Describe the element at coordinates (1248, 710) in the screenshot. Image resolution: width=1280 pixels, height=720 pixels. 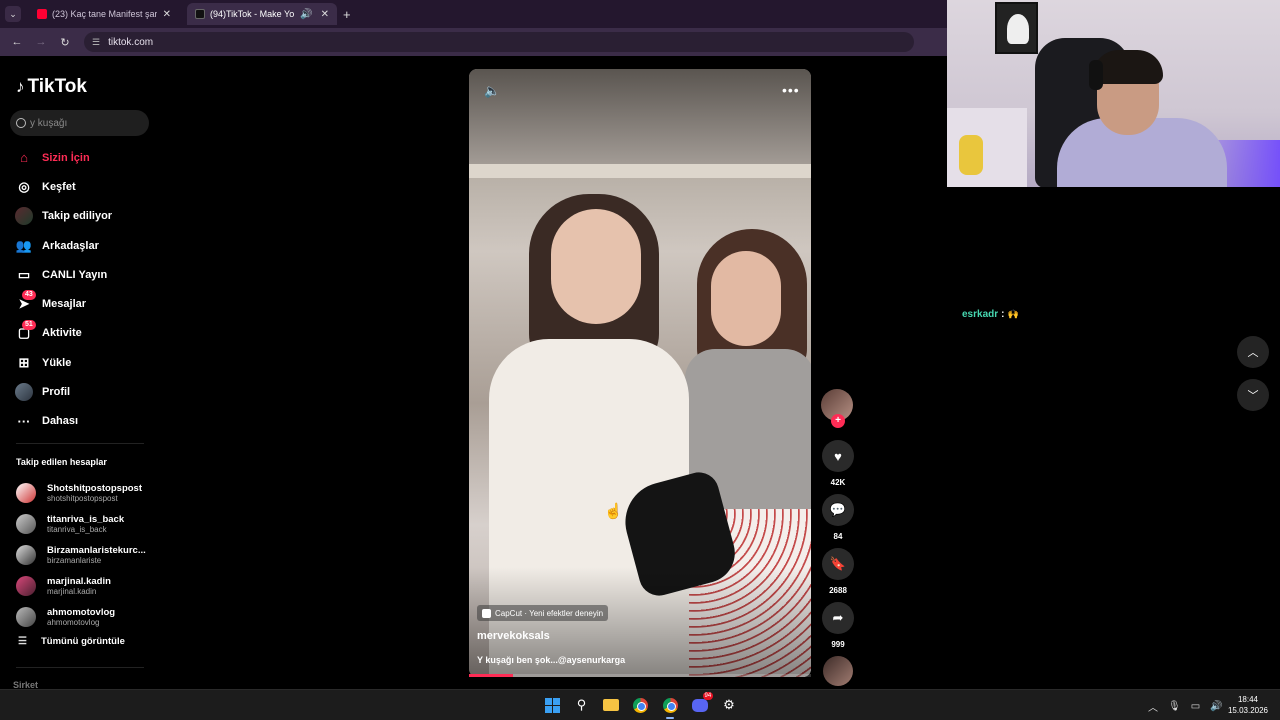
I see `clock-date: 15.03.2026` at that location.